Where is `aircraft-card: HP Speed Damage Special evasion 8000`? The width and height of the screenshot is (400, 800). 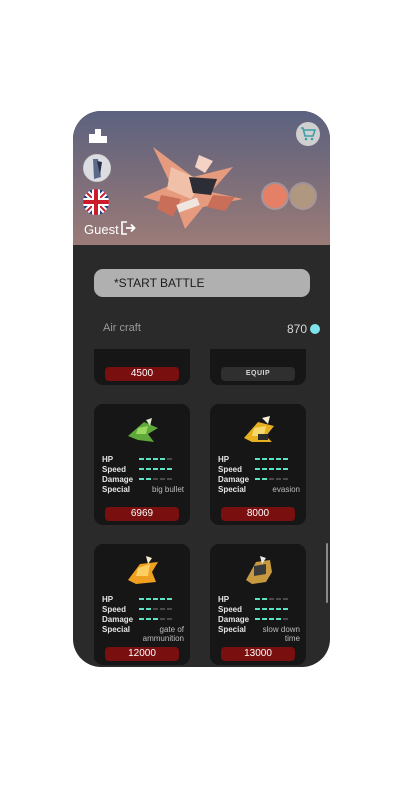
aircraft-card: HP Speed Damage Special evasion 8000 is located at coordinates (258, 464).